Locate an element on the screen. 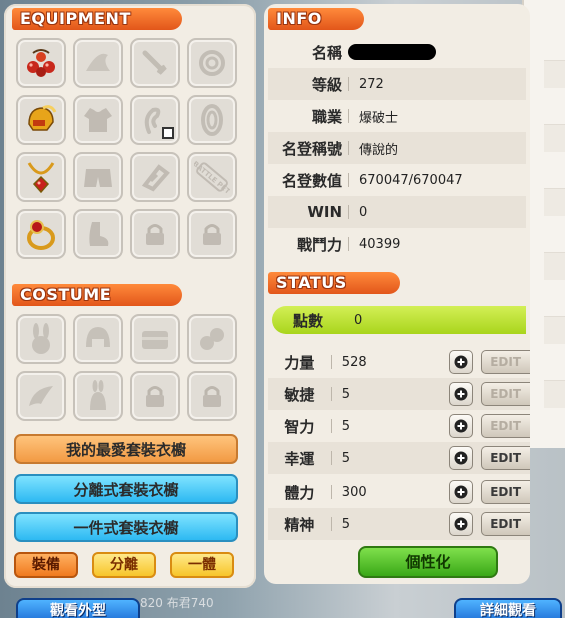 This screenshot has height=618, width=565. costume-slot-gloves is located at coordinates (212, 339).